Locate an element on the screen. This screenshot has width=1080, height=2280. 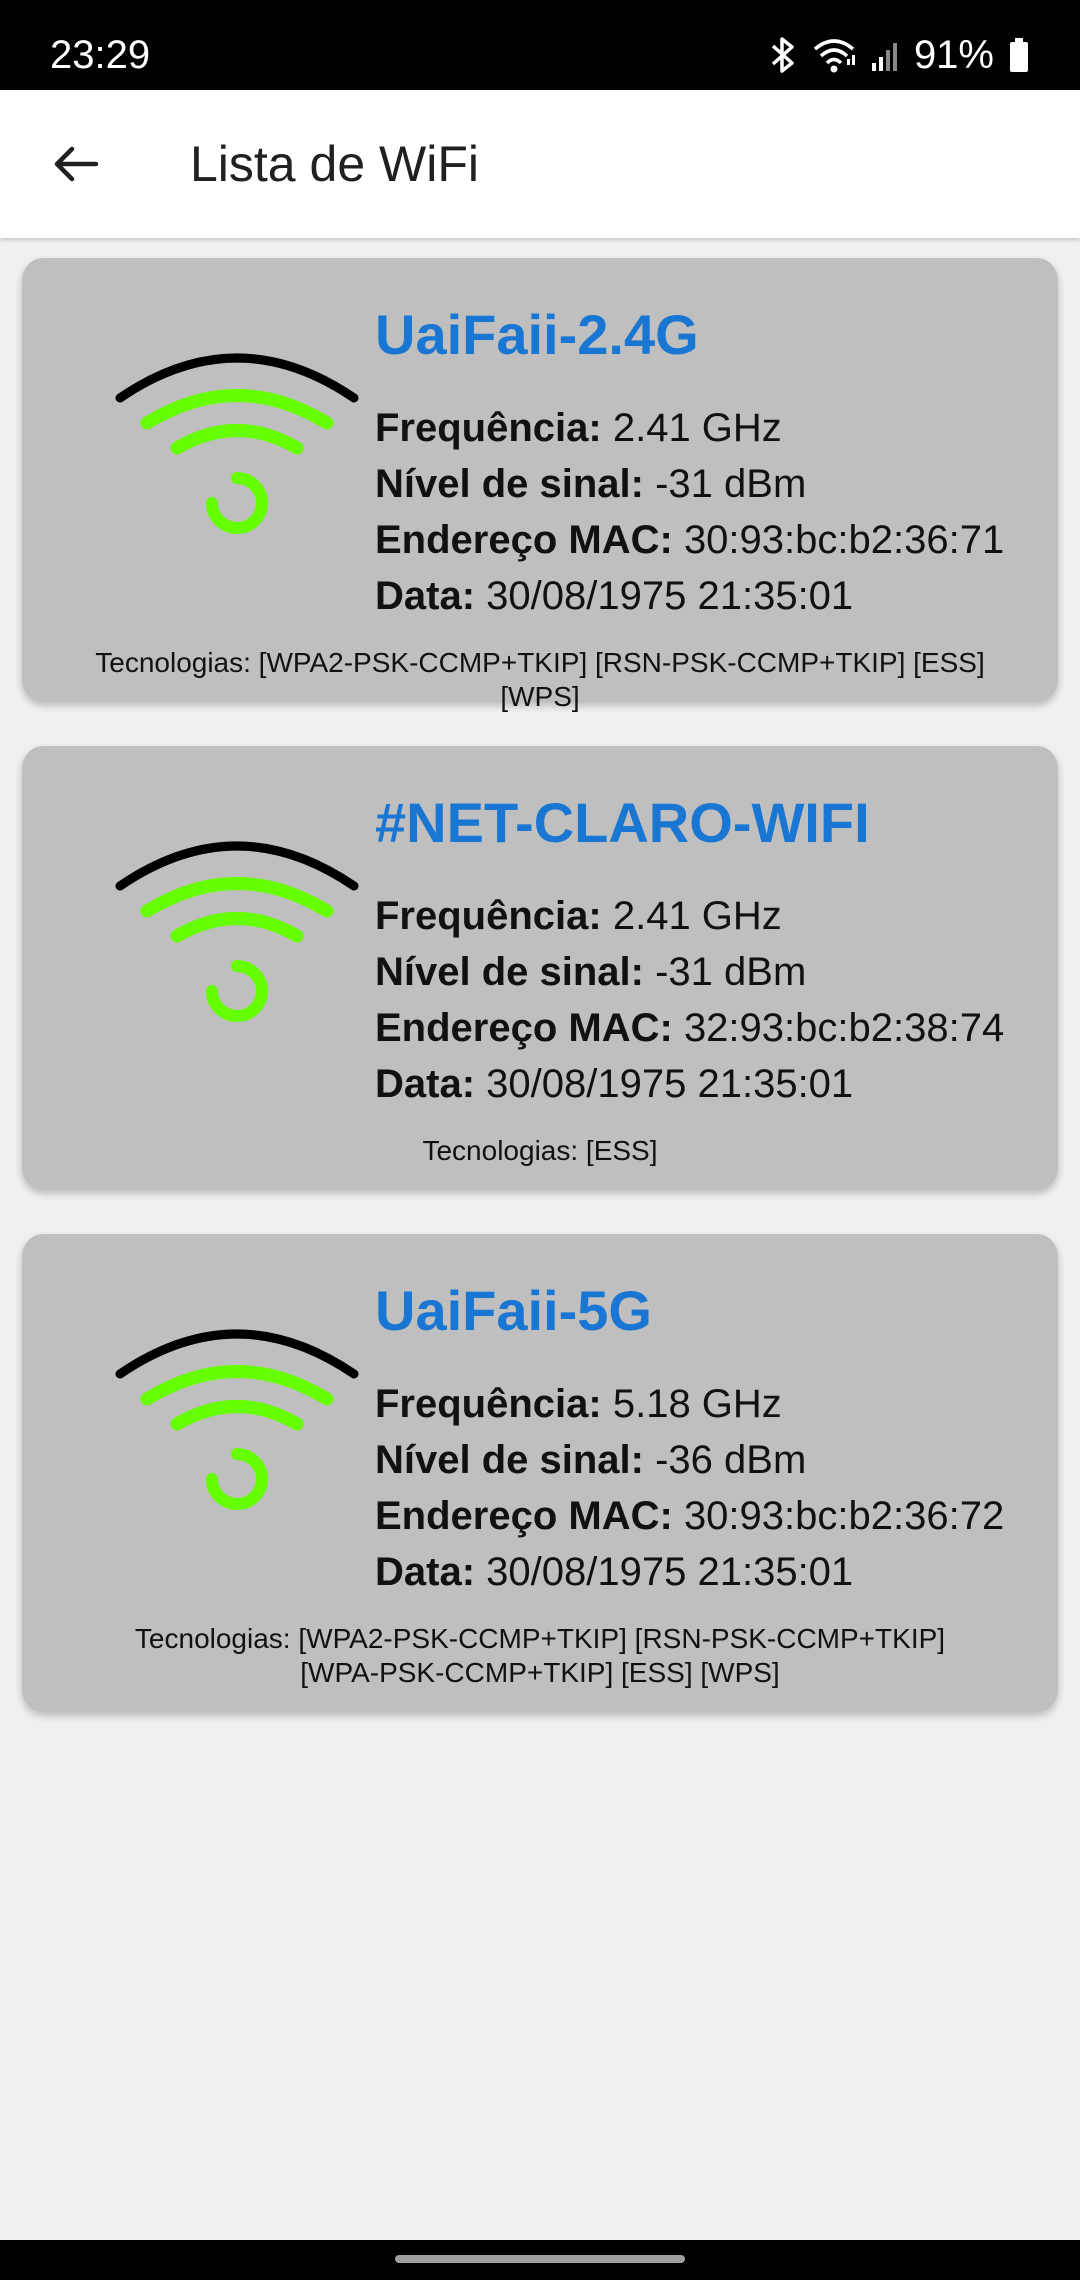
back-button is located at coordinates (76, 164).